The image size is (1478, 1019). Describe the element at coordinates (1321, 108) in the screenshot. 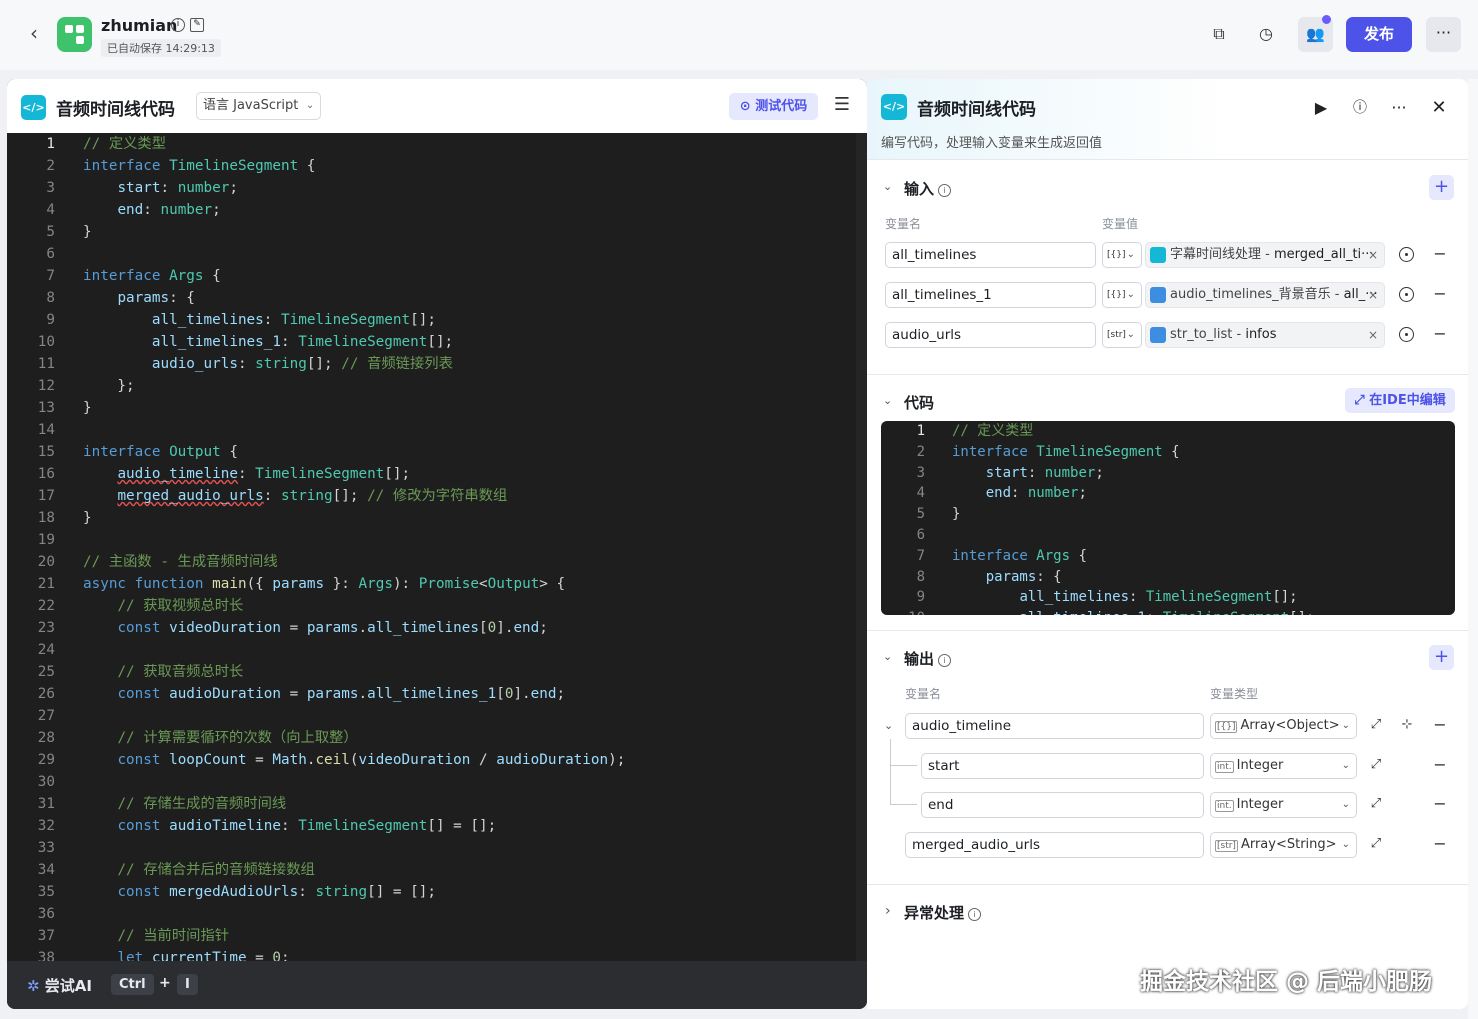

I see `run-icon: ▶` at that location.